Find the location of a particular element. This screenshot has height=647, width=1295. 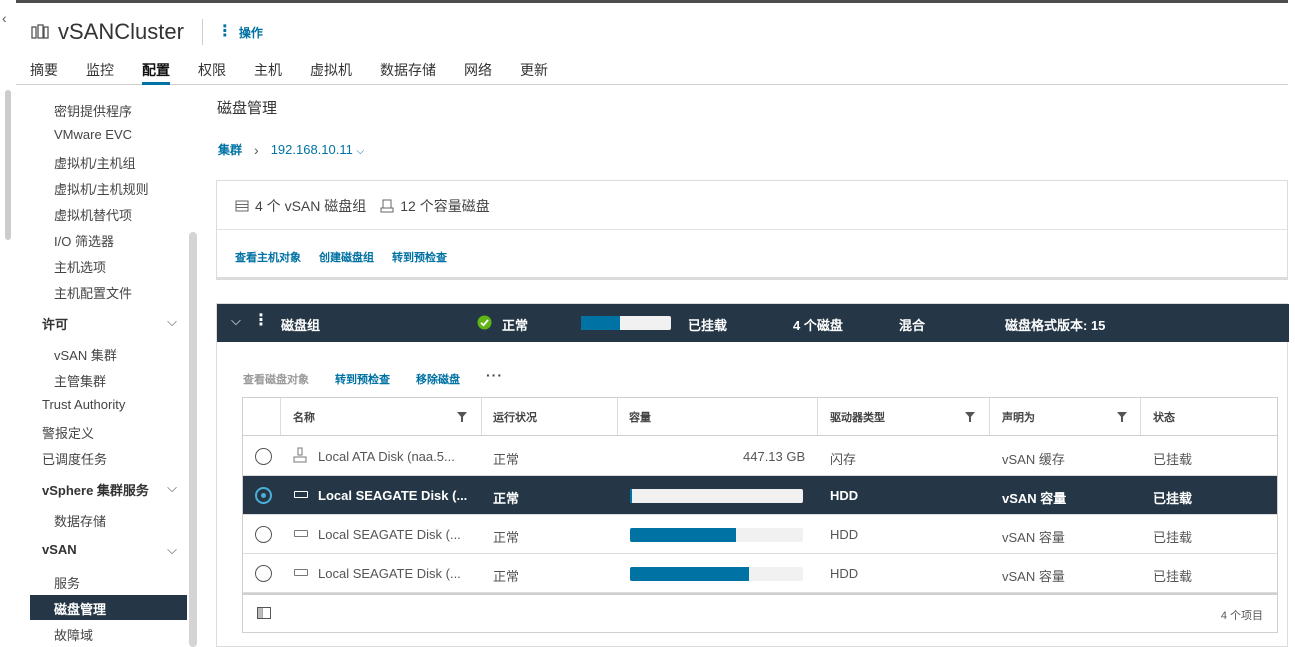

tab-networks: 网络 is located at coordinates (478, 71).